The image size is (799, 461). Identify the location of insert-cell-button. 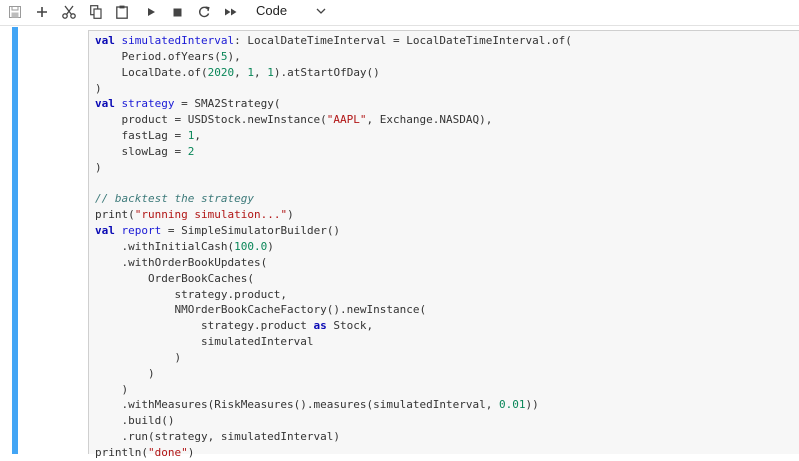
(42, 12).